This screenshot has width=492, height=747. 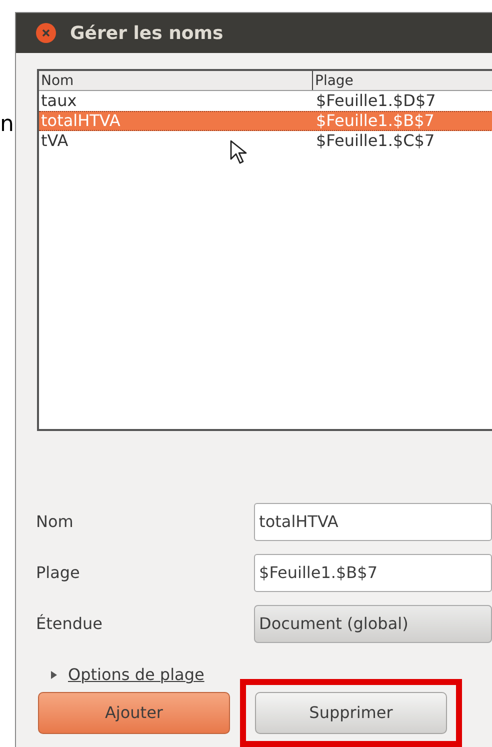 What do you see at coordinates (265, 101) in the screenshot?
I see `table-row: taux $Feuille1.$D$7` at bounding box center [265, 101].